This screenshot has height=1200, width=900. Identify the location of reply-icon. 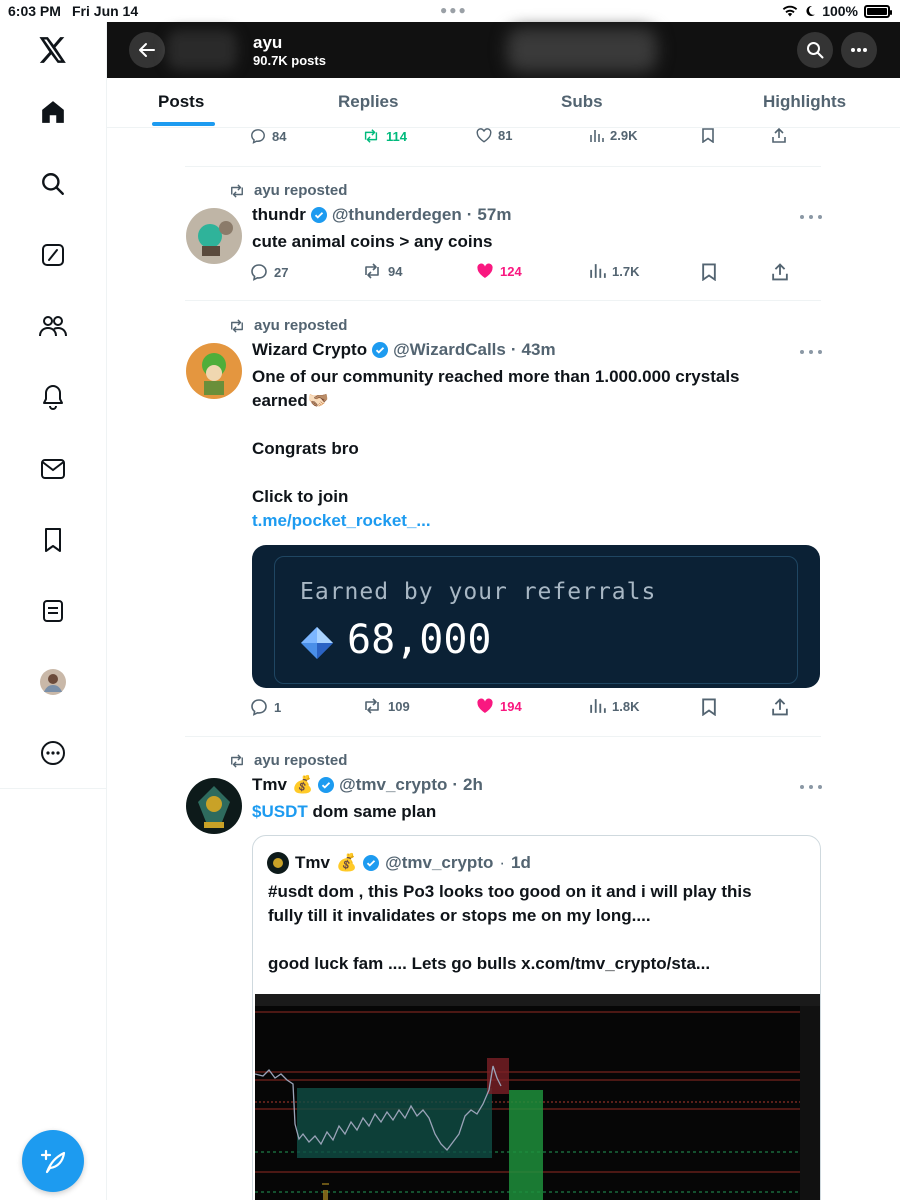
(259, 272).